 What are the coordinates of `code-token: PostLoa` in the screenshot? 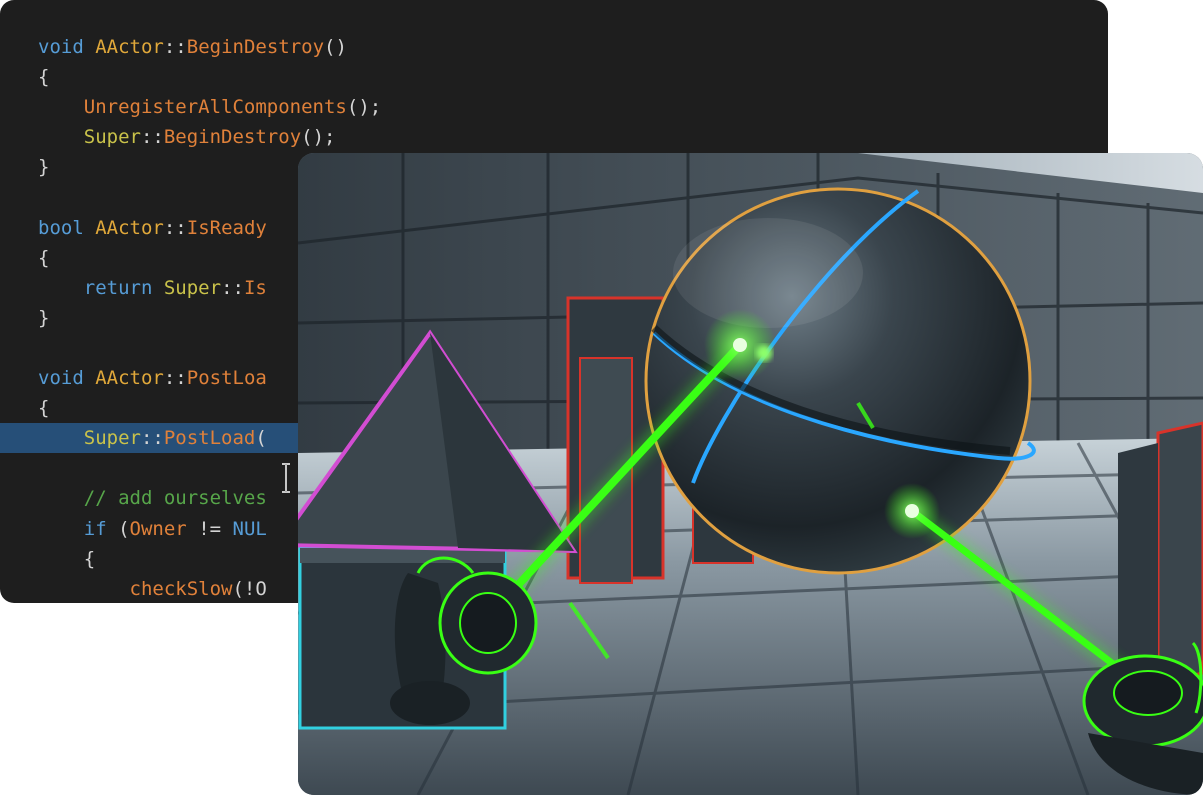 It's located at (226, 378).